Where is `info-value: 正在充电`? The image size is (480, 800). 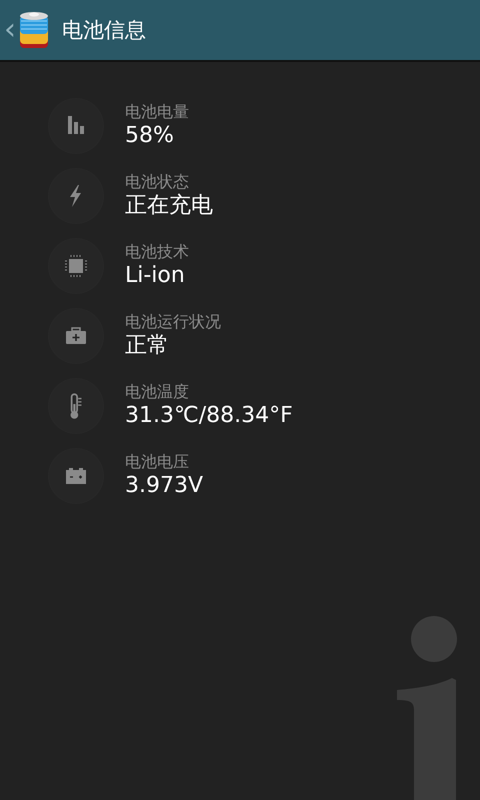 info-value: 正在充电 is located at coordinates (169, 206).